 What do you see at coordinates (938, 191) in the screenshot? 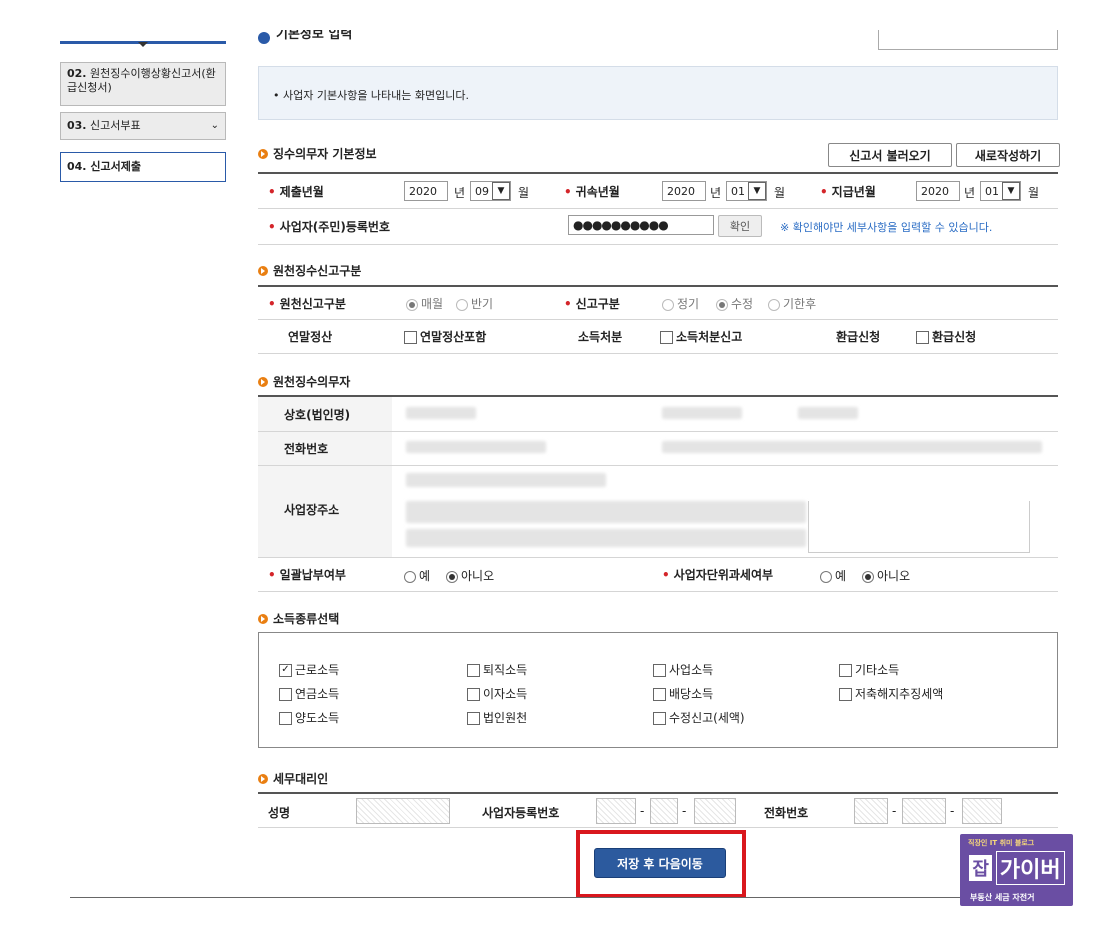
I see `pay-year-field: 2020` at bounding box center [938, 191].